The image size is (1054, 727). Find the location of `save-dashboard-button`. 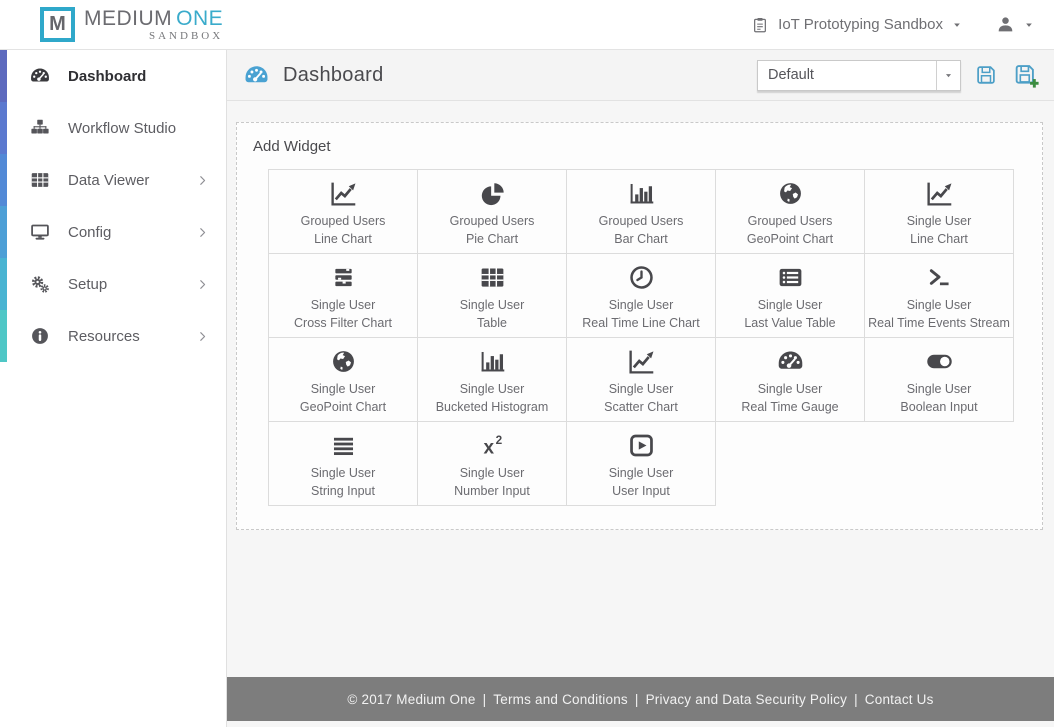

save-dashboard-button is located at coordinates (986, 75).